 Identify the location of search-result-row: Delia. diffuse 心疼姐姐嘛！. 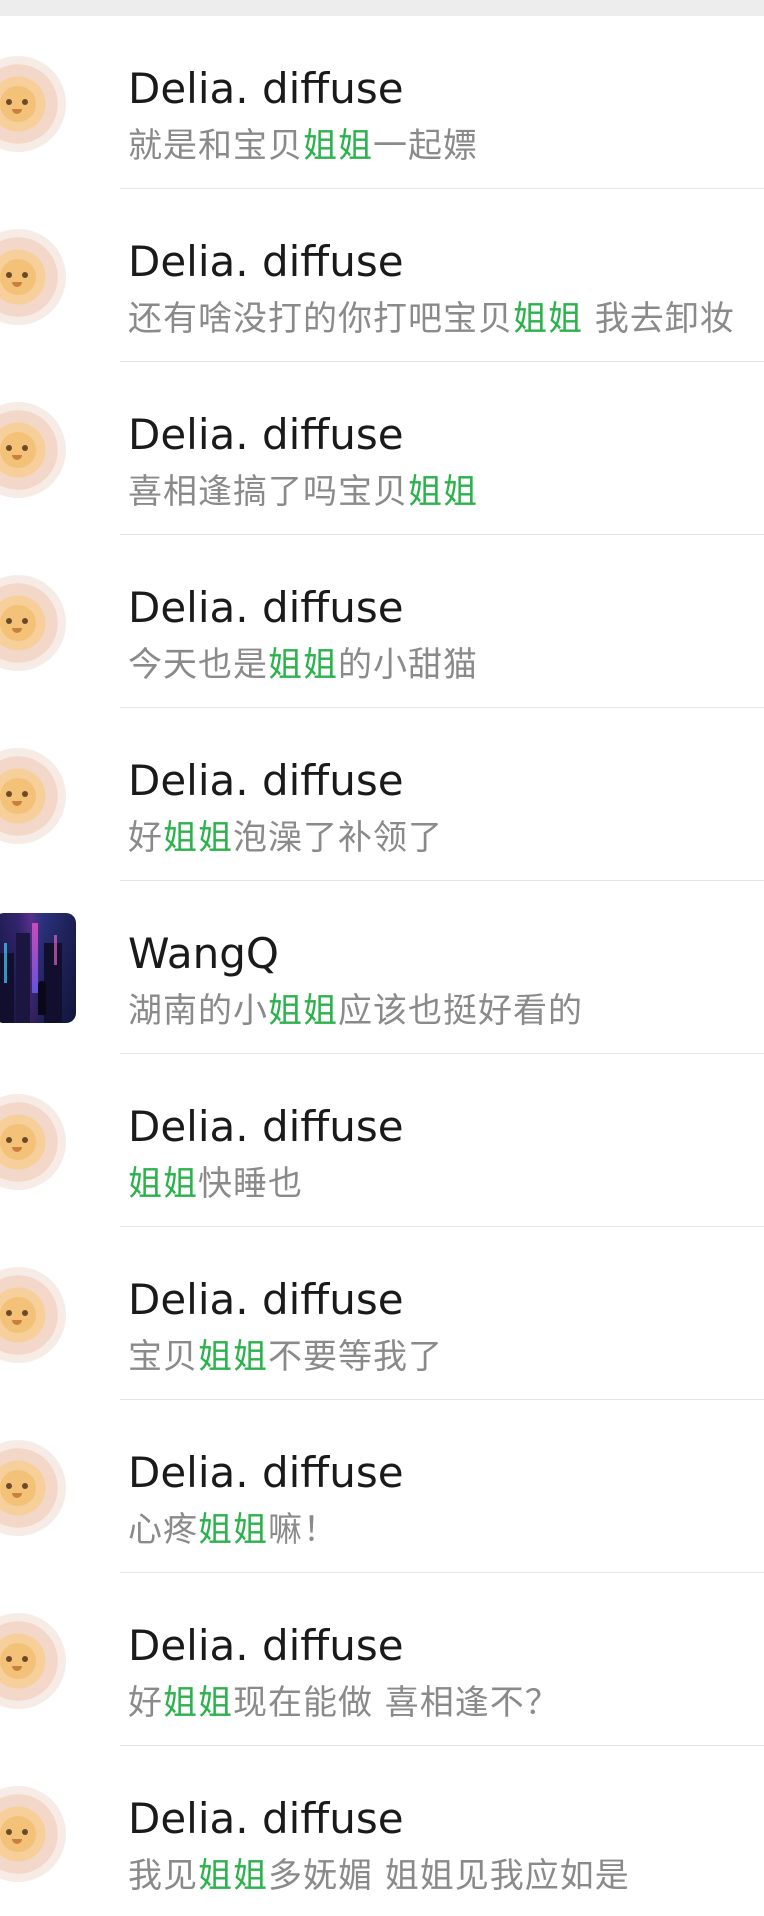
(382, 1486).